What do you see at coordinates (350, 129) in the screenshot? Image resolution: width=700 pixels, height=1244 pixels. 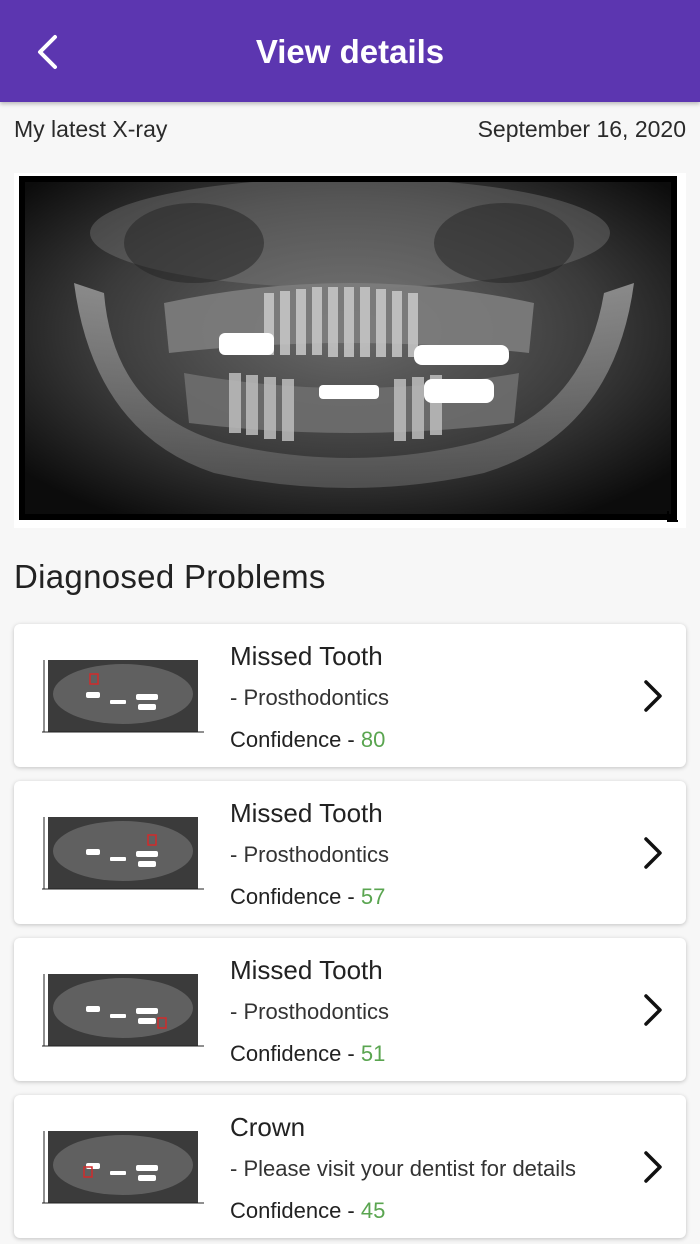 I see `xray-meta-row: My latest X-ray September 16, 2020` at bounding box center [350, 129].